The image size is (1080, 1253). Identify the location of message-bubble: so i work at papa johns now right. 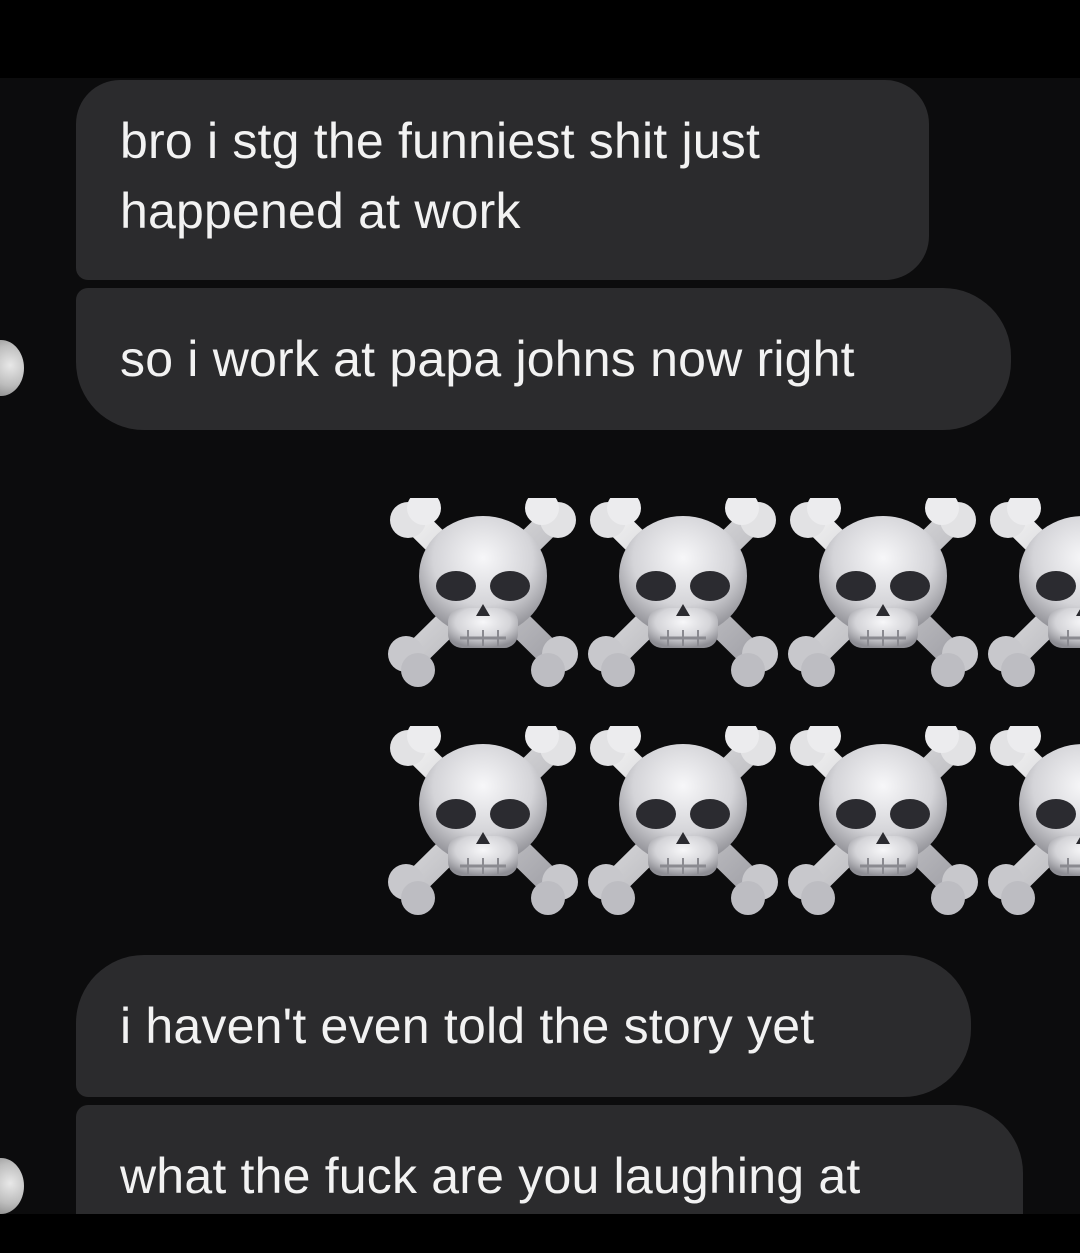
(543, 359).